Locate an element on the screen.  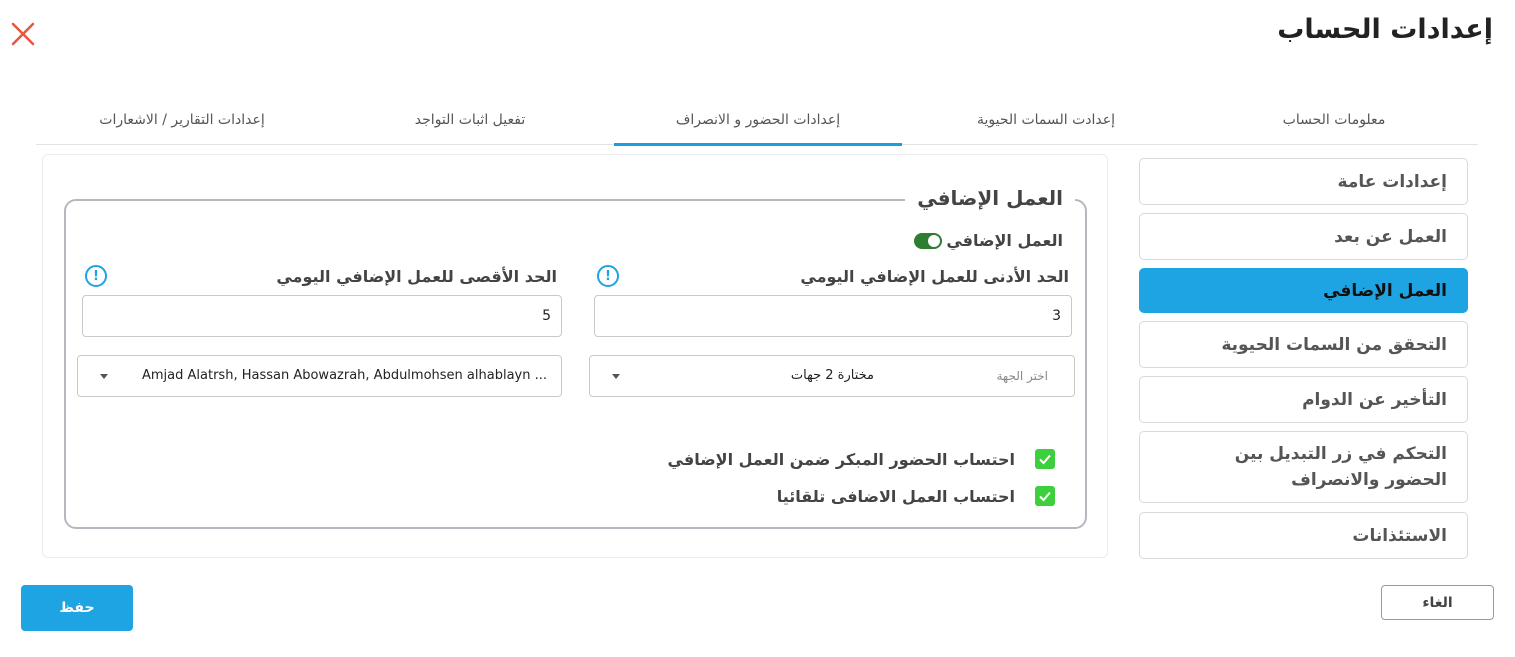
fieldset-legend: العمل الإضافي is located at coordinates (990, 198).